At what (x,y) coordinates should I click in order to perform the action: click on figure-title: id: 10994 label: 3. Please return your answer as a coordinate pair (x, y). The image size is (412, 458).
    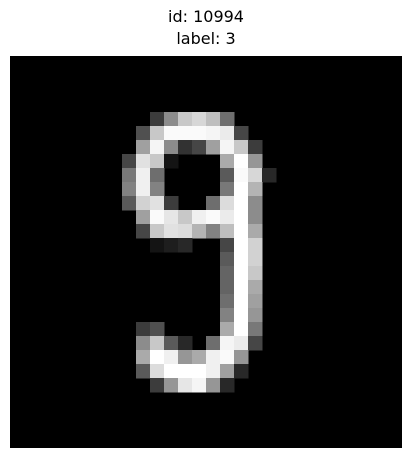
    Looking at the image, I should click on (206, 28).